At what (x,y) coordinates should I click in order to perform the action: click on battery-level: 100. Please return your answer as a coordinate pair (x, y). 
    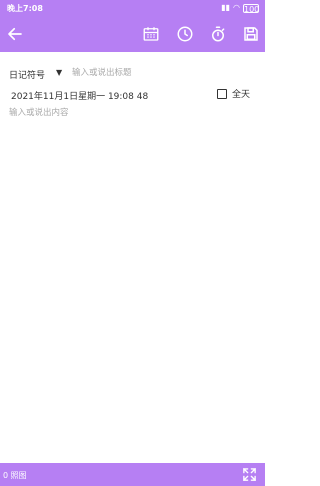
    Looking at the image, I should click on (252, 9).